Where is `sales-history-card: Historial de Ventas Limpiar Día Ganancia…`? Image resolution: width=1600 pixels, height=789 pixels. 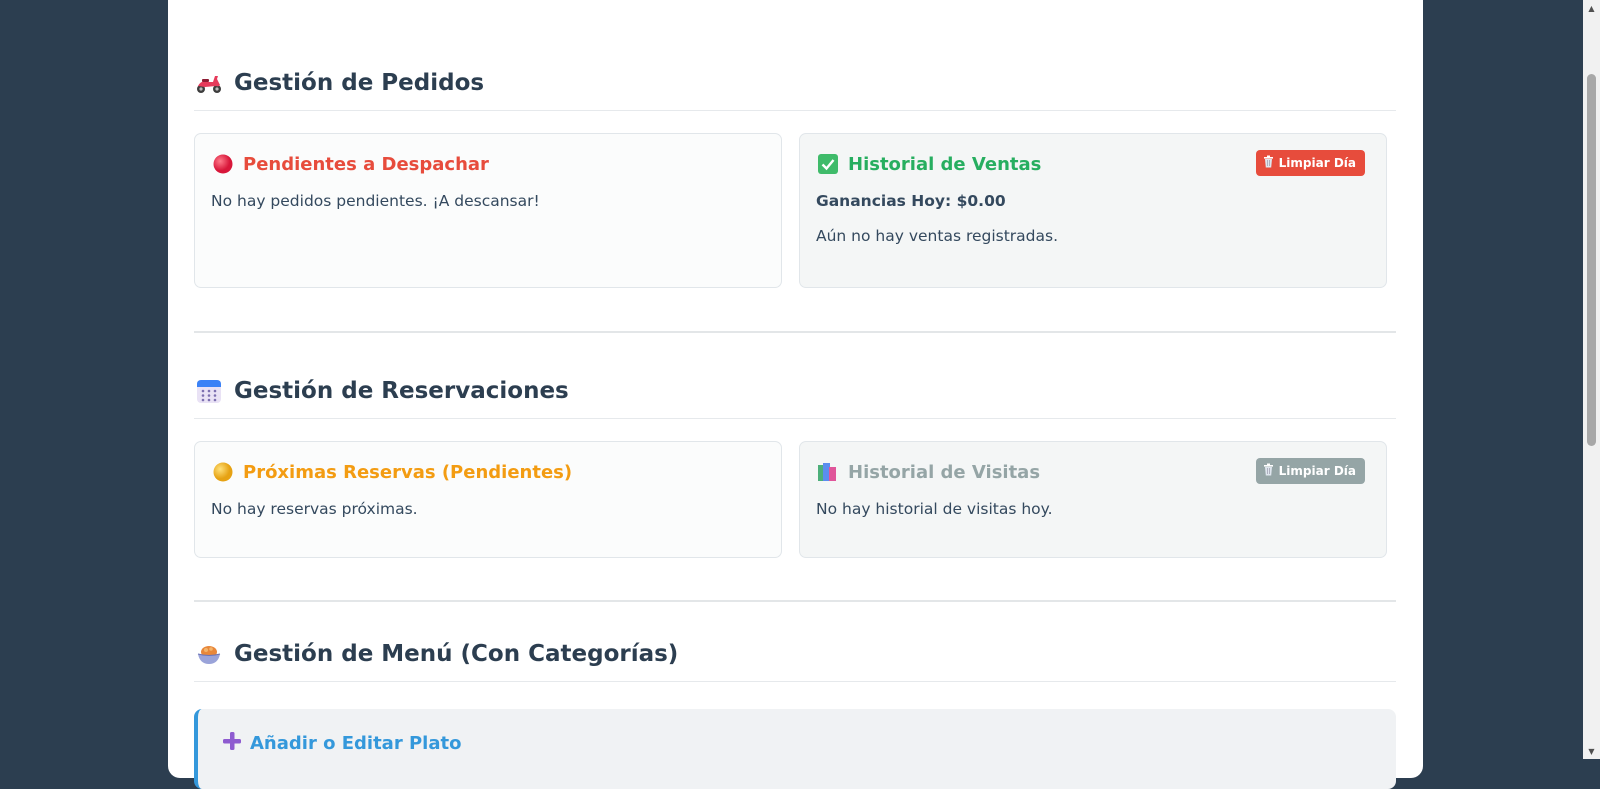
sales-history-card: Historial de Ventas Limpiar Día Ganancia… is located at coordinates (1093, 210).